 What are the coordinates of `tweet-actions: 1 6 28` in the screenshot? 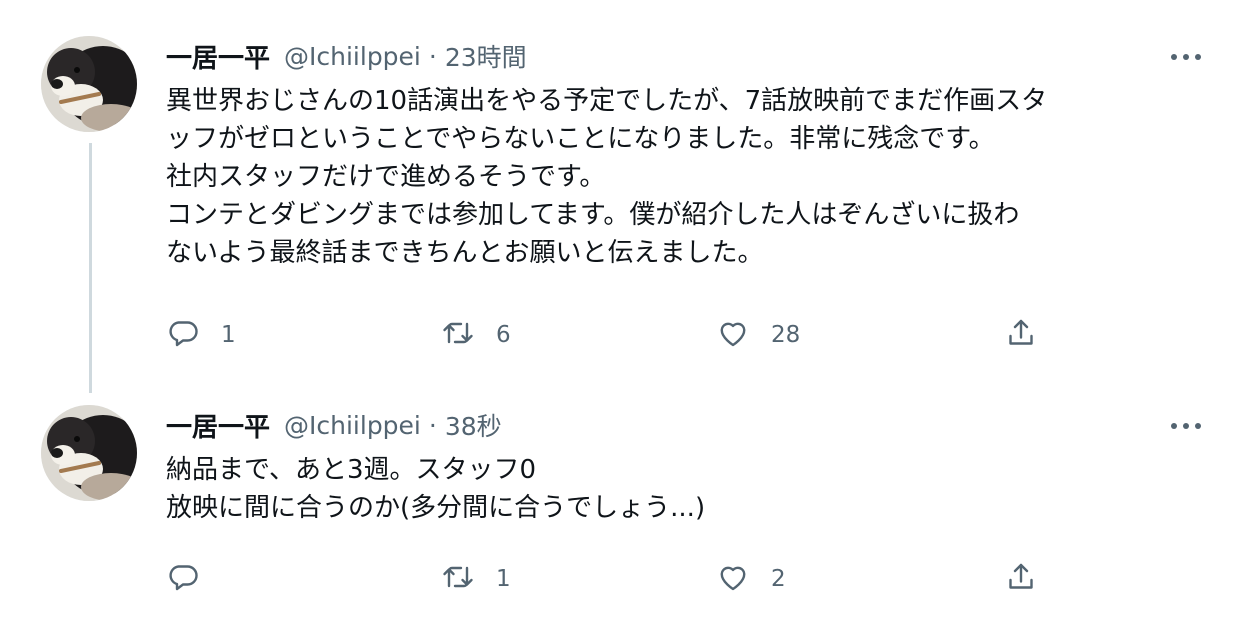 It's located at (621, 335).